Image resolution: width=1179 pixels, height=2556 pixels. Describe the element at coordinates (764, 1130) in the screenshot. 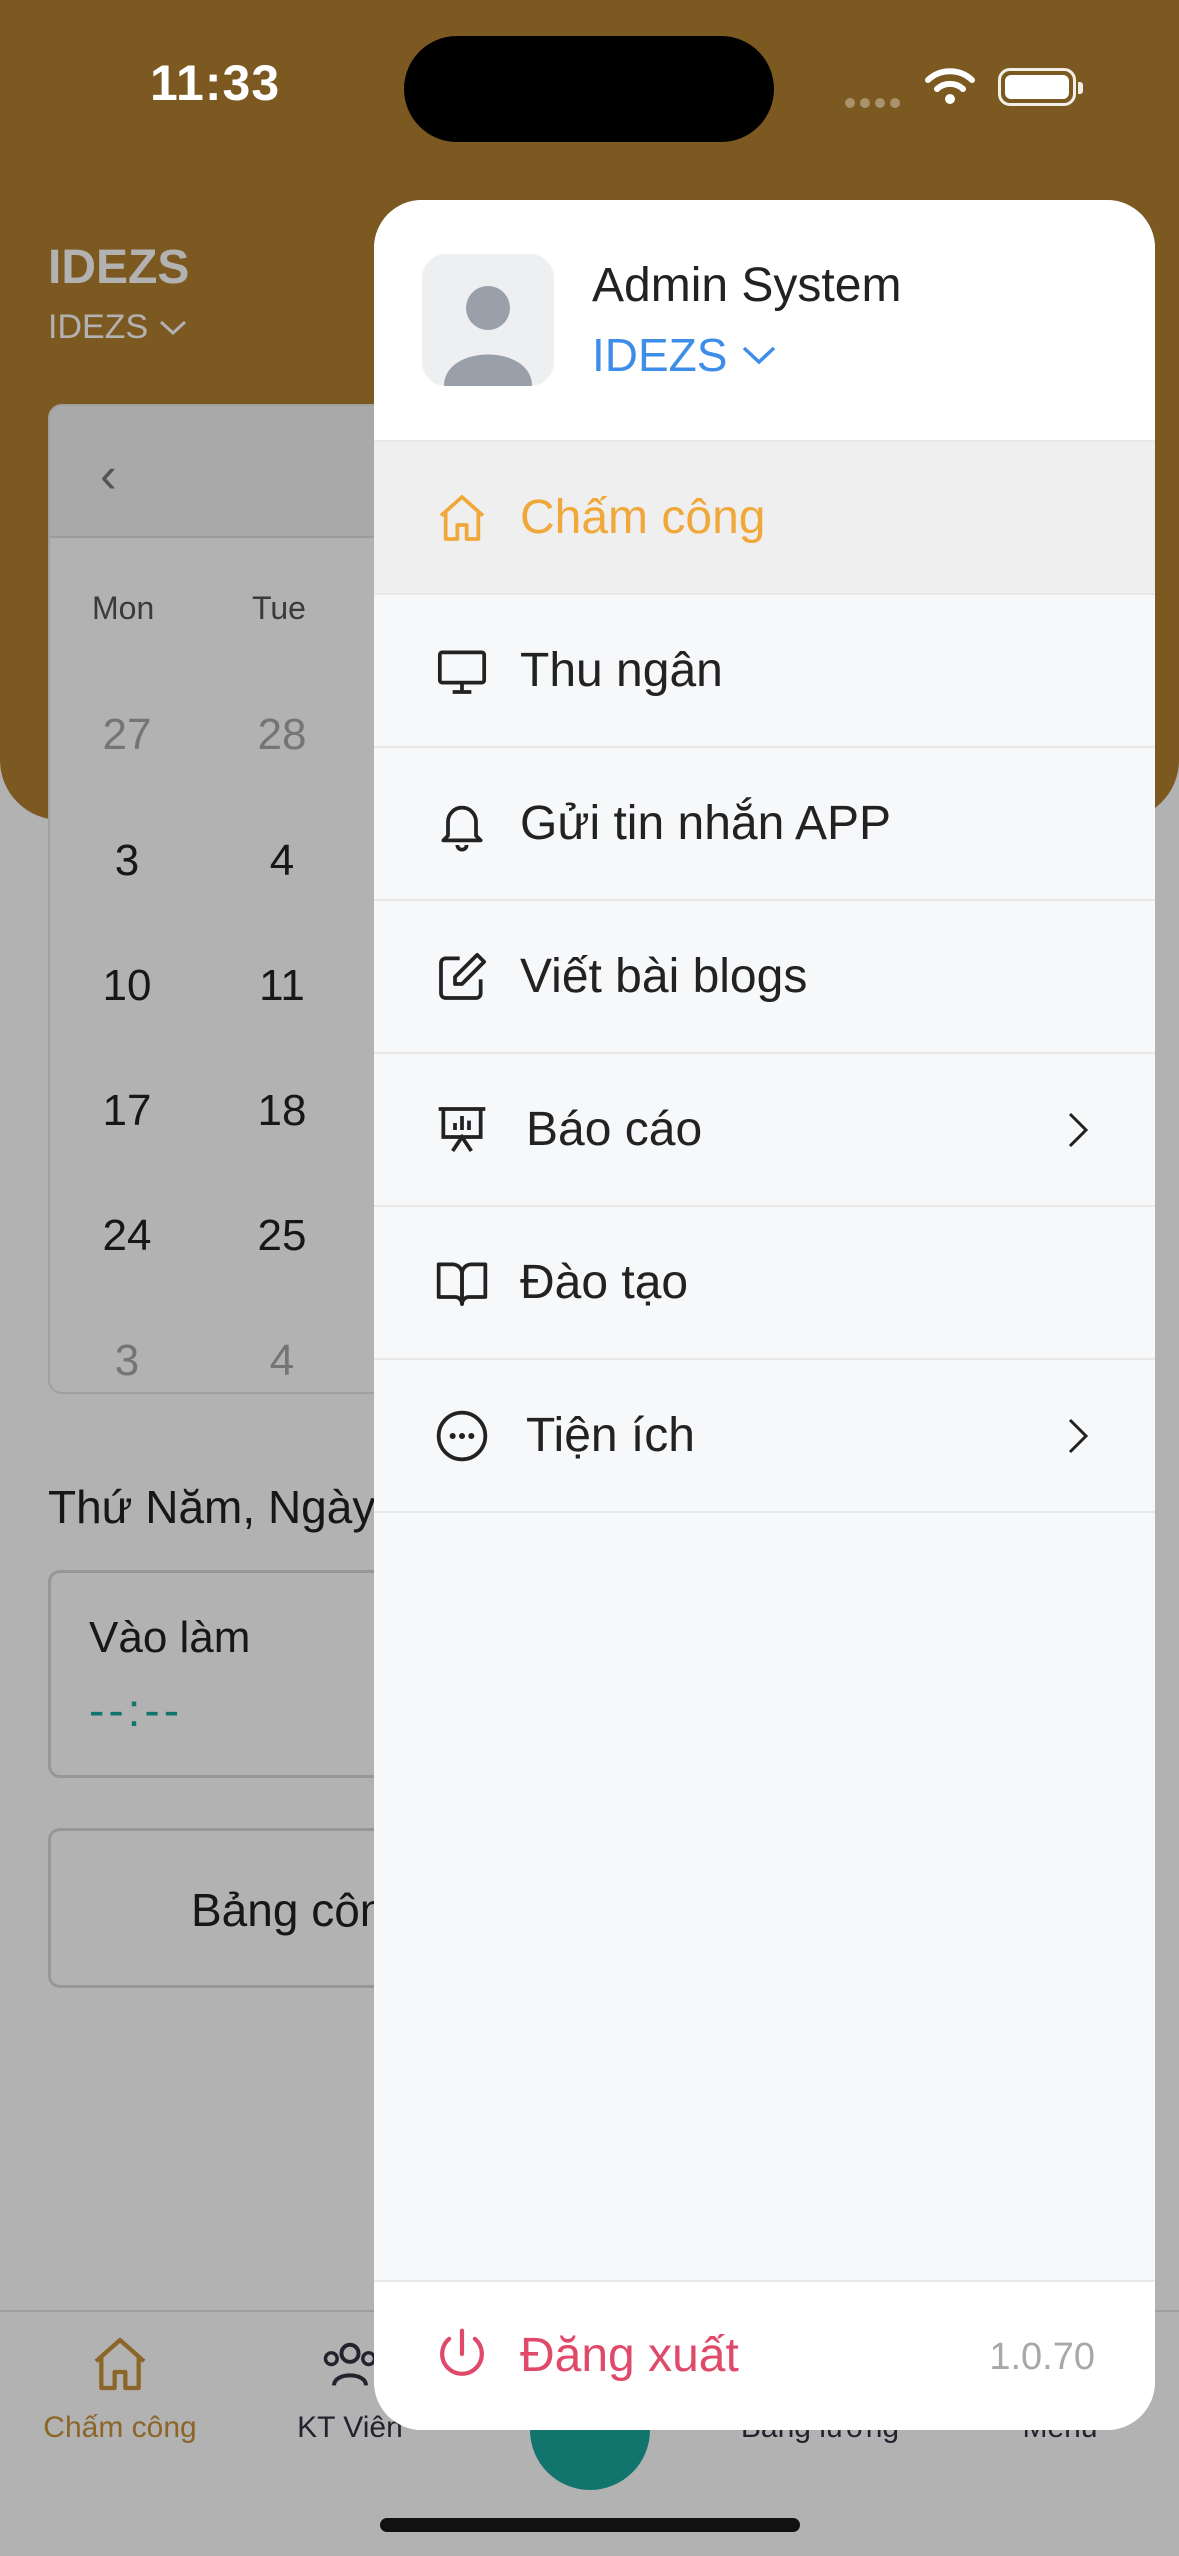

I see `menu-item-bao-cao: Báo cáo` at that location.